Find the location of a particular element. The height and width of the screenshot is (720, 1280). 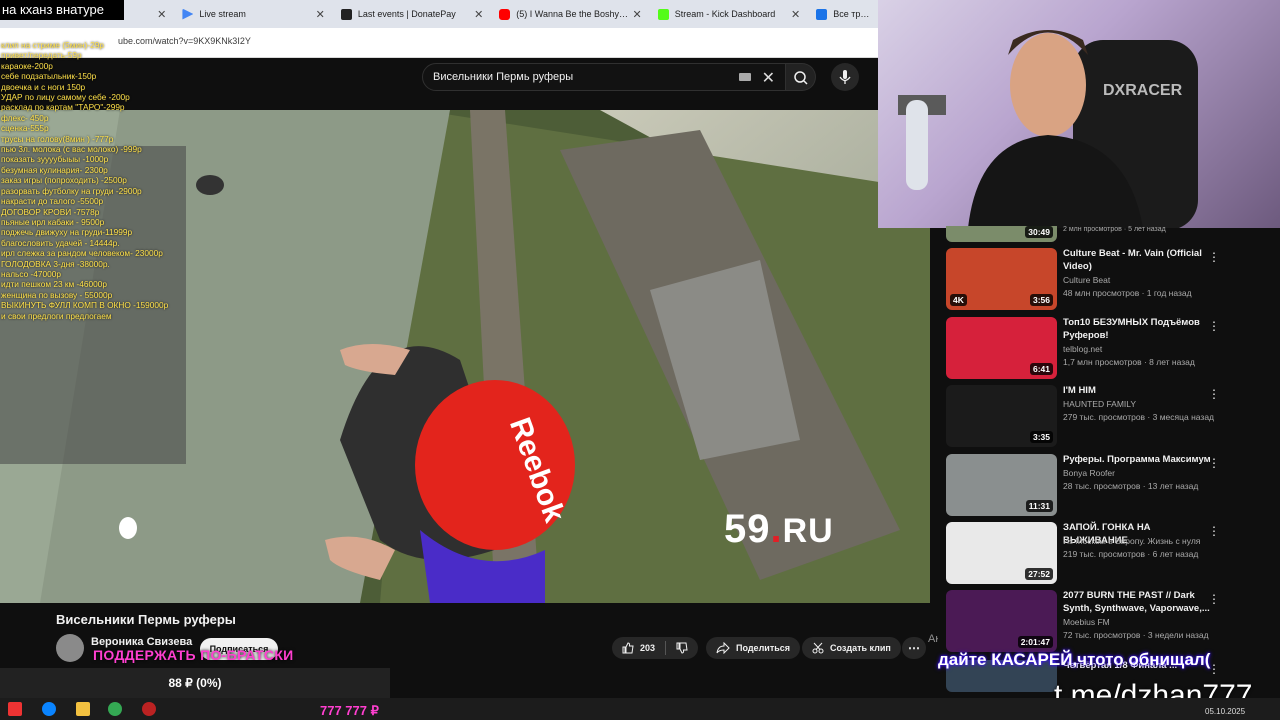

share-button: Поделиться is located at coordinates (753, 648).